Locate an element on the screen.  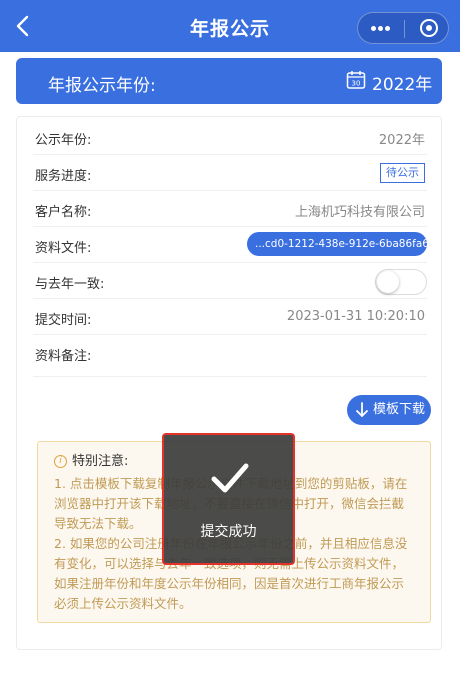
row-label: 资料备注: is located at coordinates (63, 356).